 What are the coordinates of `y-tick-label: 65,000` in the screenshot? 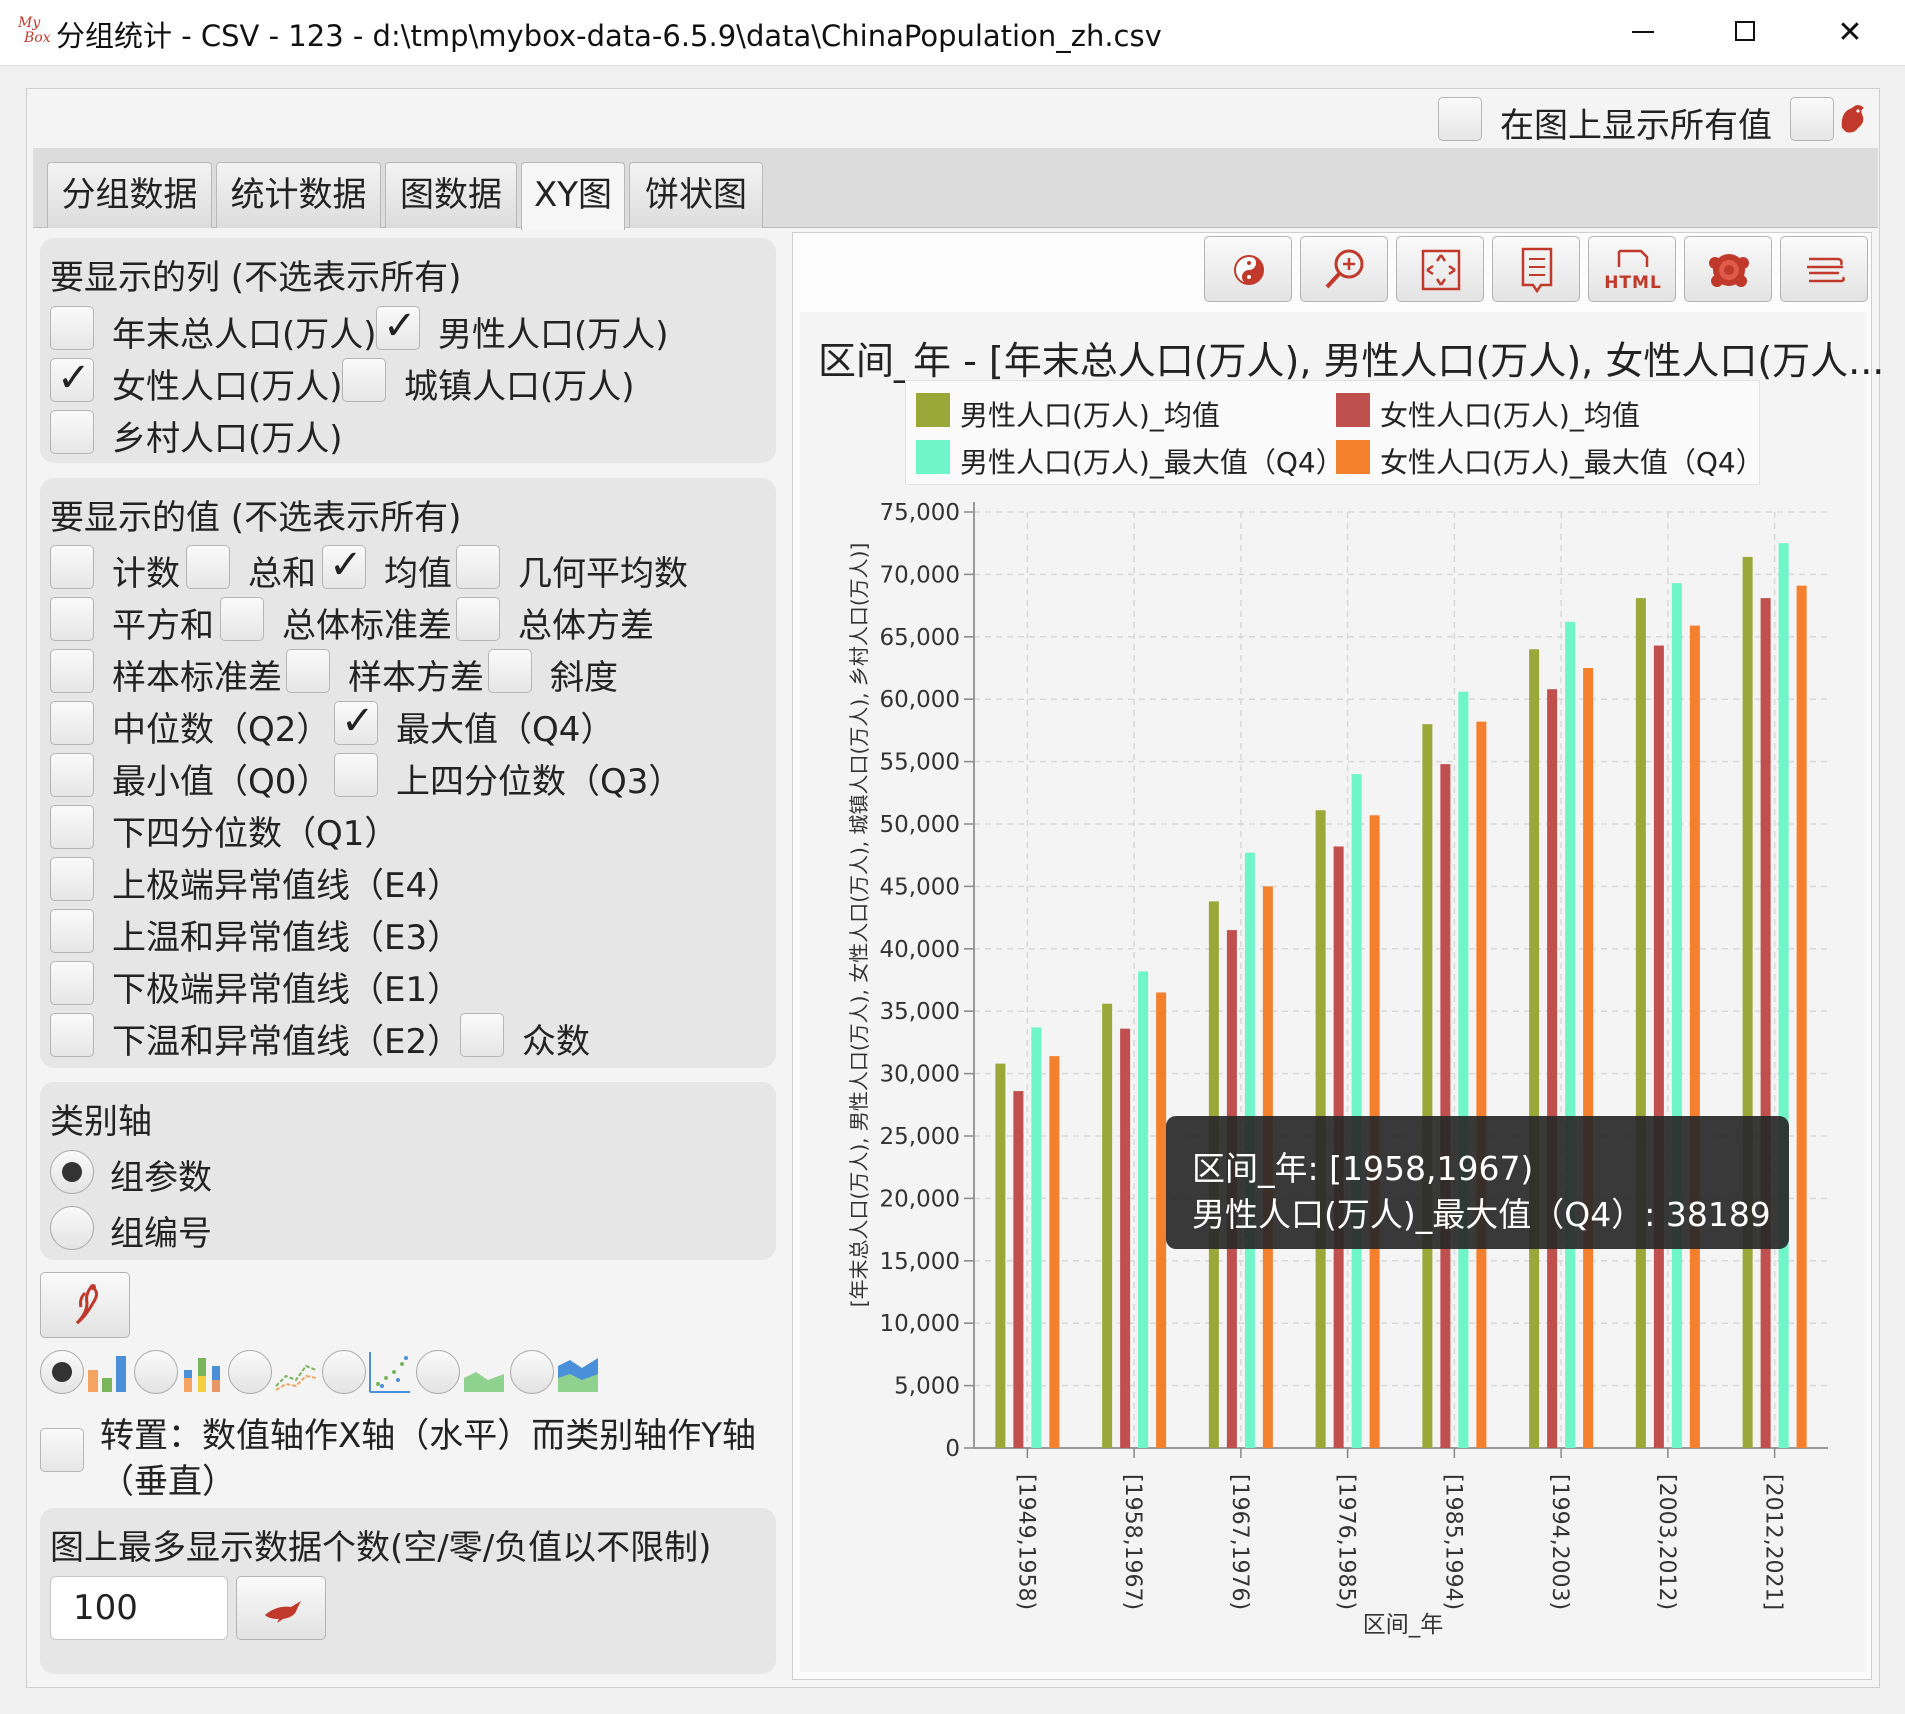 It's located at (920, 638).